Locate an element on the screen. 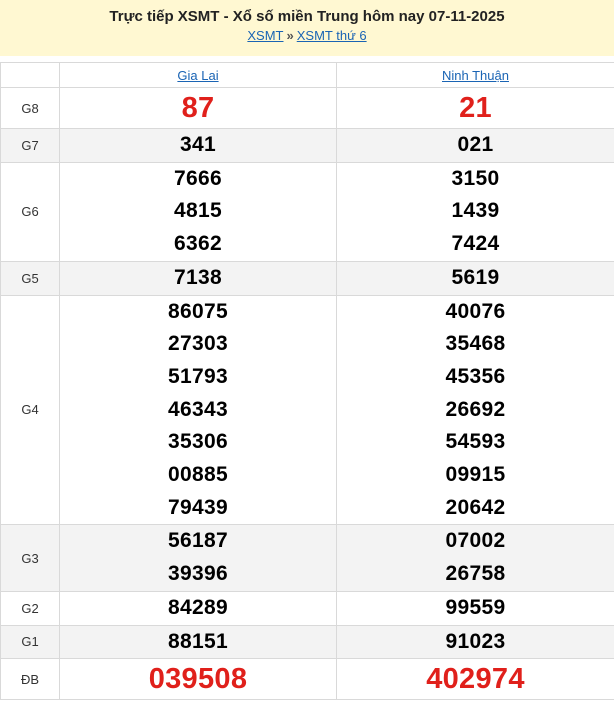  prize-number: 20642 is located at coordinates (475, 507).